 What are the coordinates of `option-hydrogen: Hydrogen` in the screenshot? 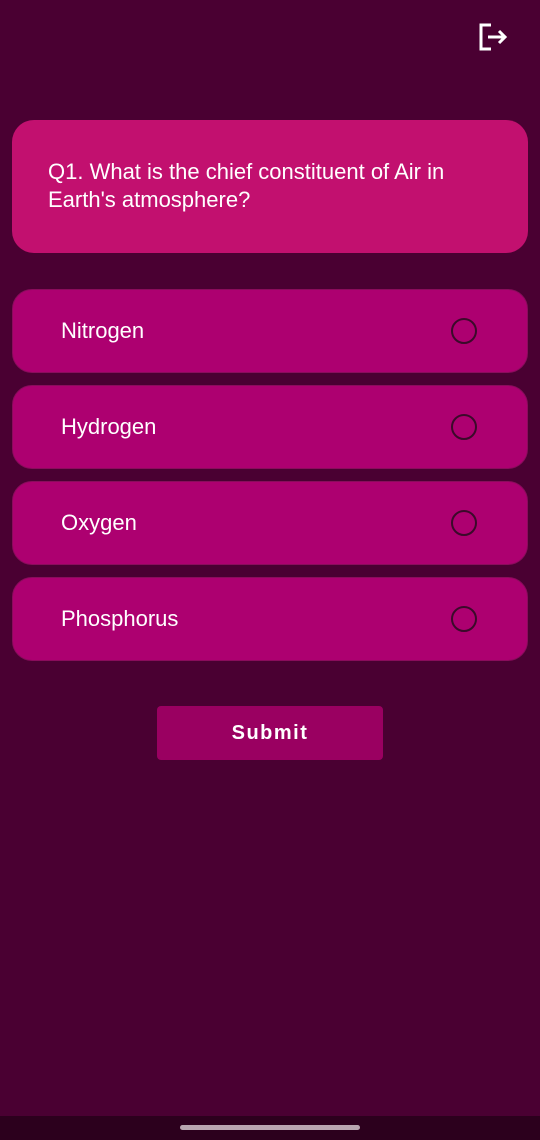 It's located at (270, 427).